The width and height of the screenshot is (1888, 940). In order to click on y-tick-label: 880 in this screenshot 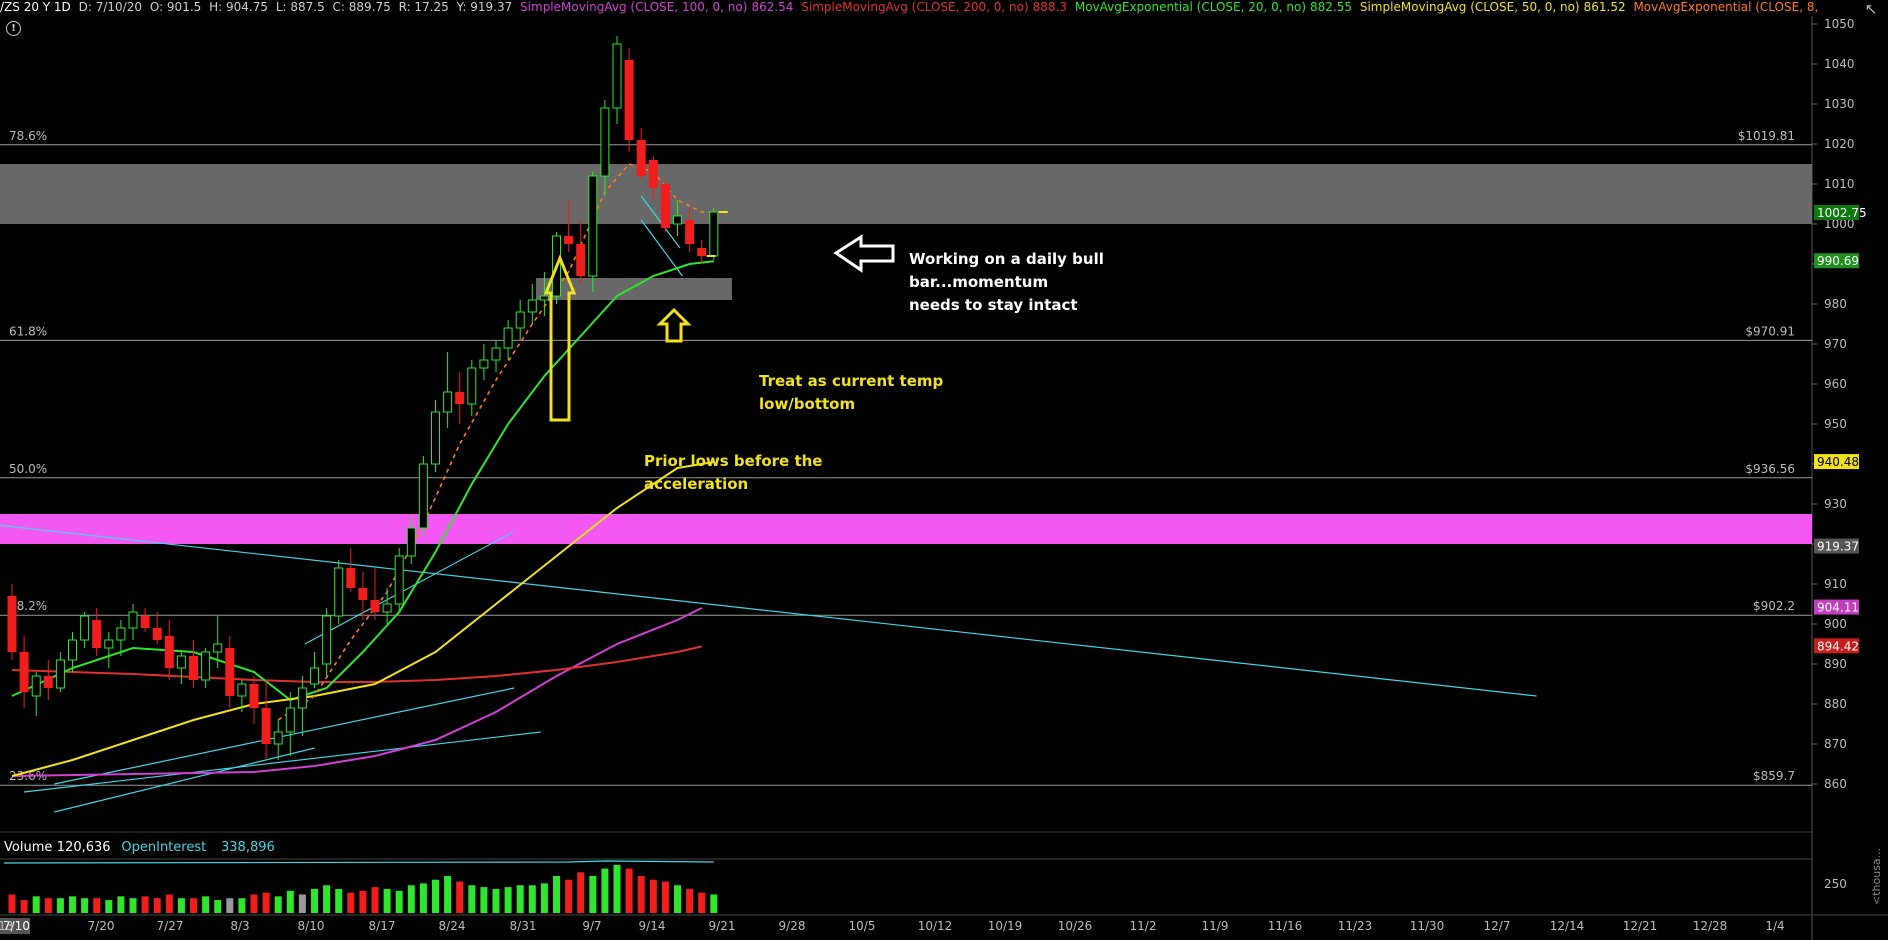, I will do `click(1835, 704)`.